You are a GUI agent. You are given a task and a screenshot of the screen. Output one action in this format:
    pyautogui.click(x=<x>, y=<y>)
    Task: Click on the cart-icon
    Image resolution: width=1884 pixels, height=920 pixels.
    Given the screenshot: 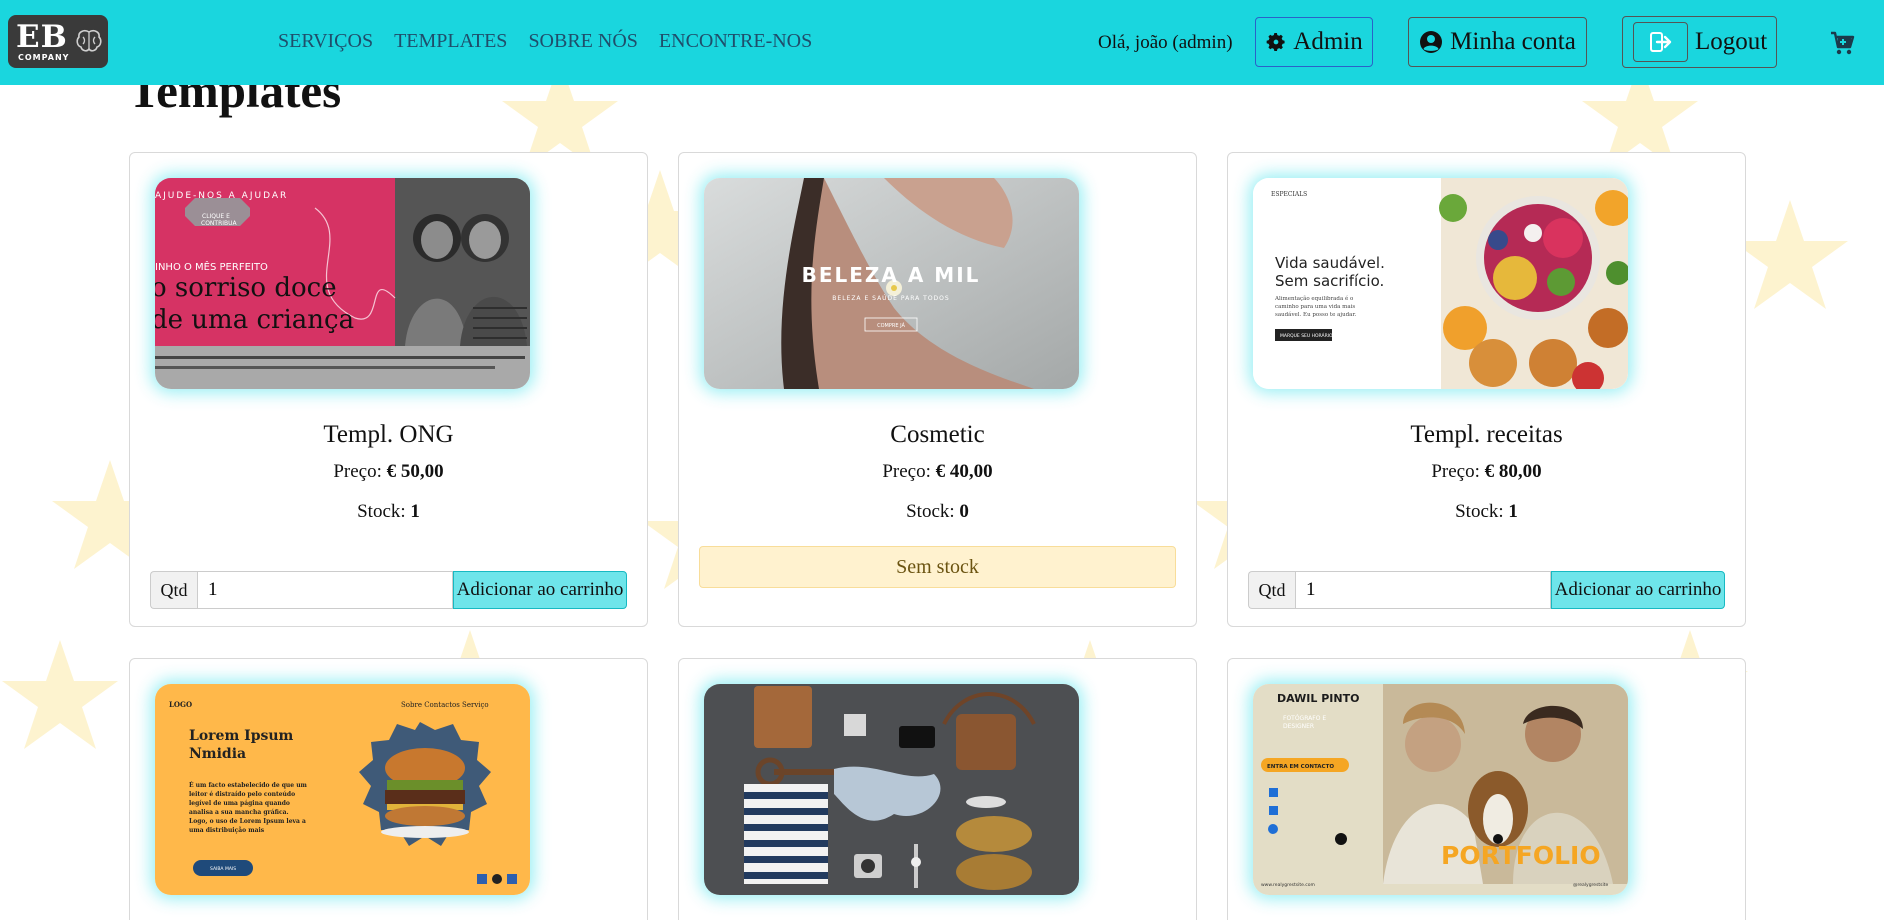 What is the action you would take?
    pyautogui.click(x=1842, y=43)
    